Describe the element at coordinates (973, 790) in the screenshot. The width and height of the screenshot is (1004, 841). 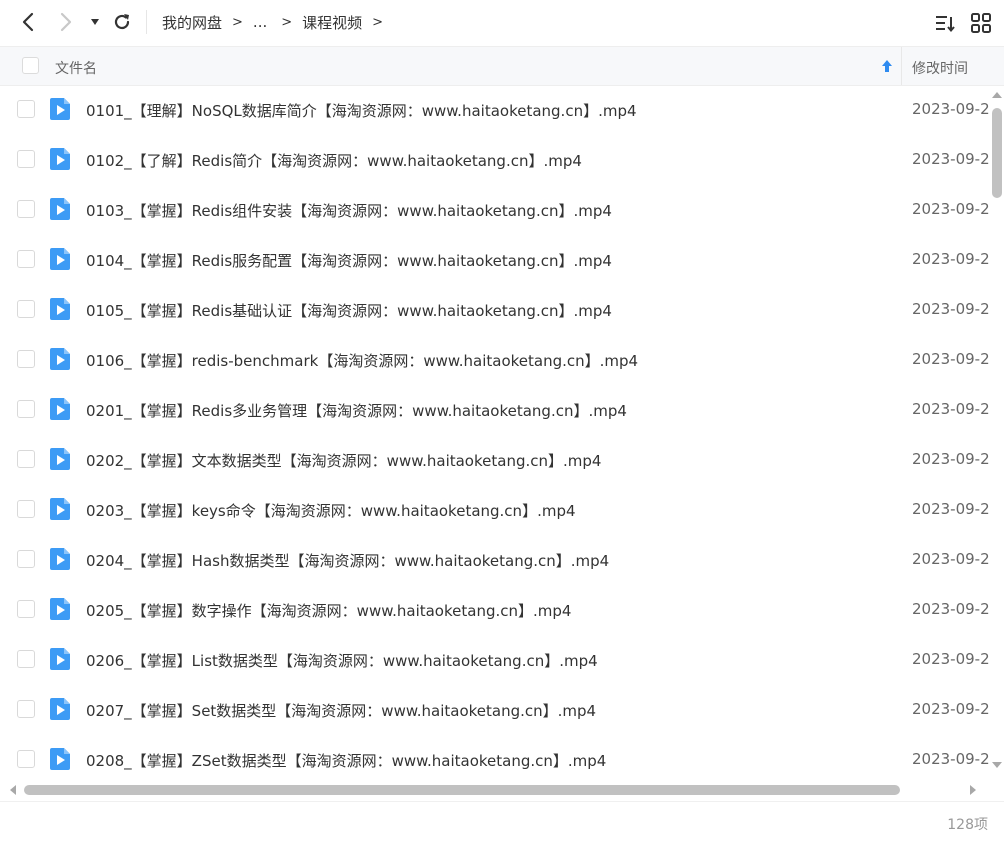
I see `scroll-right-arrow-icon` at that location.